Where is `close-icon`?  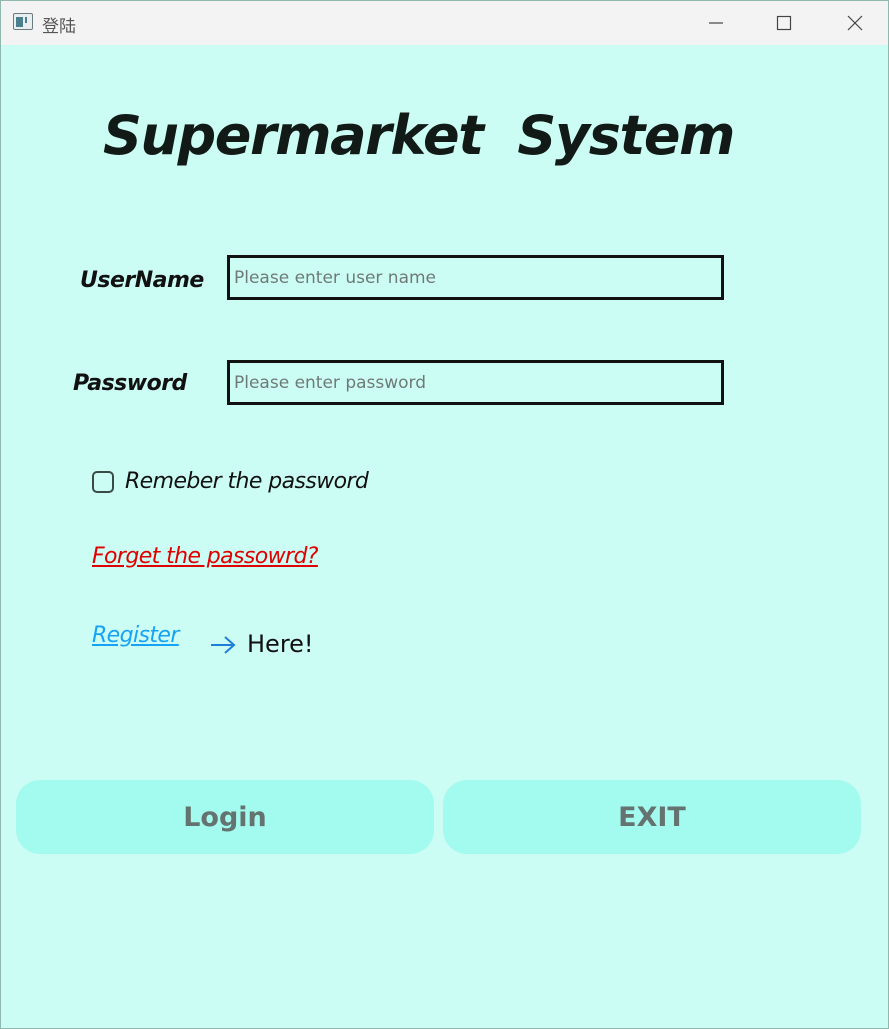
close-icon is located at coordinates (855, 23).